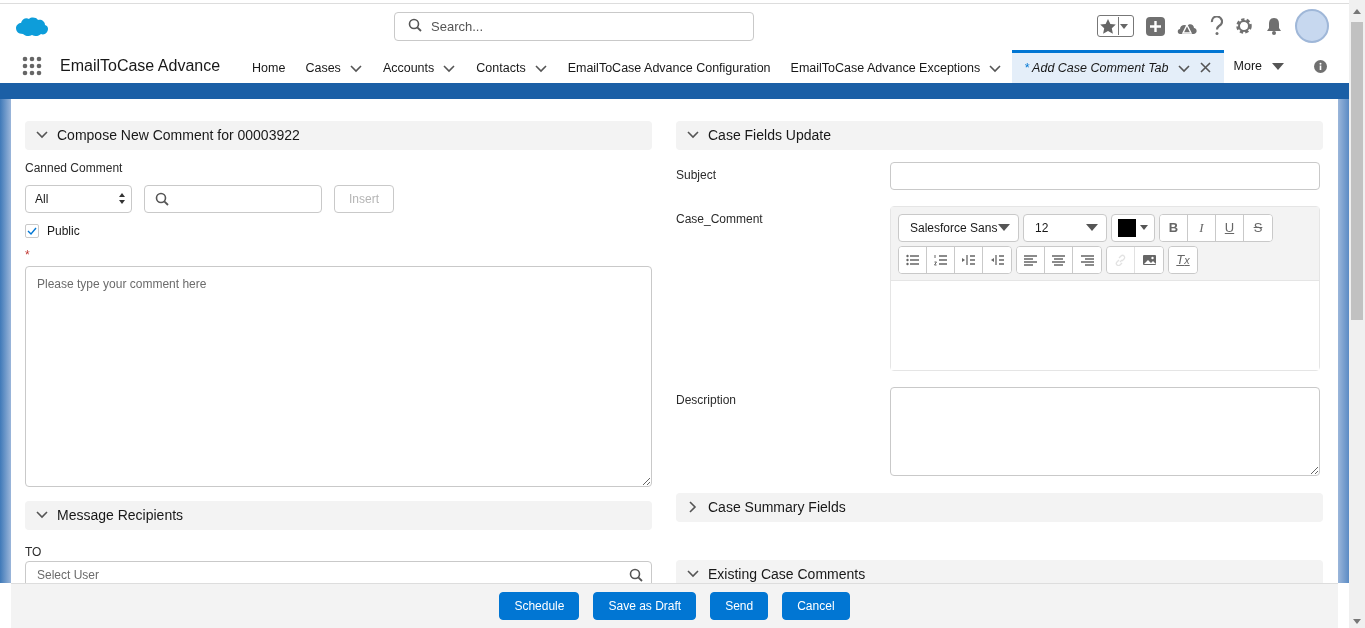 This screenshot has height=628, width=1365. What do you see at coordinates (32, 66) in the screenshot?
I see `app-launcher-icon` at bounding box center [32, 66].